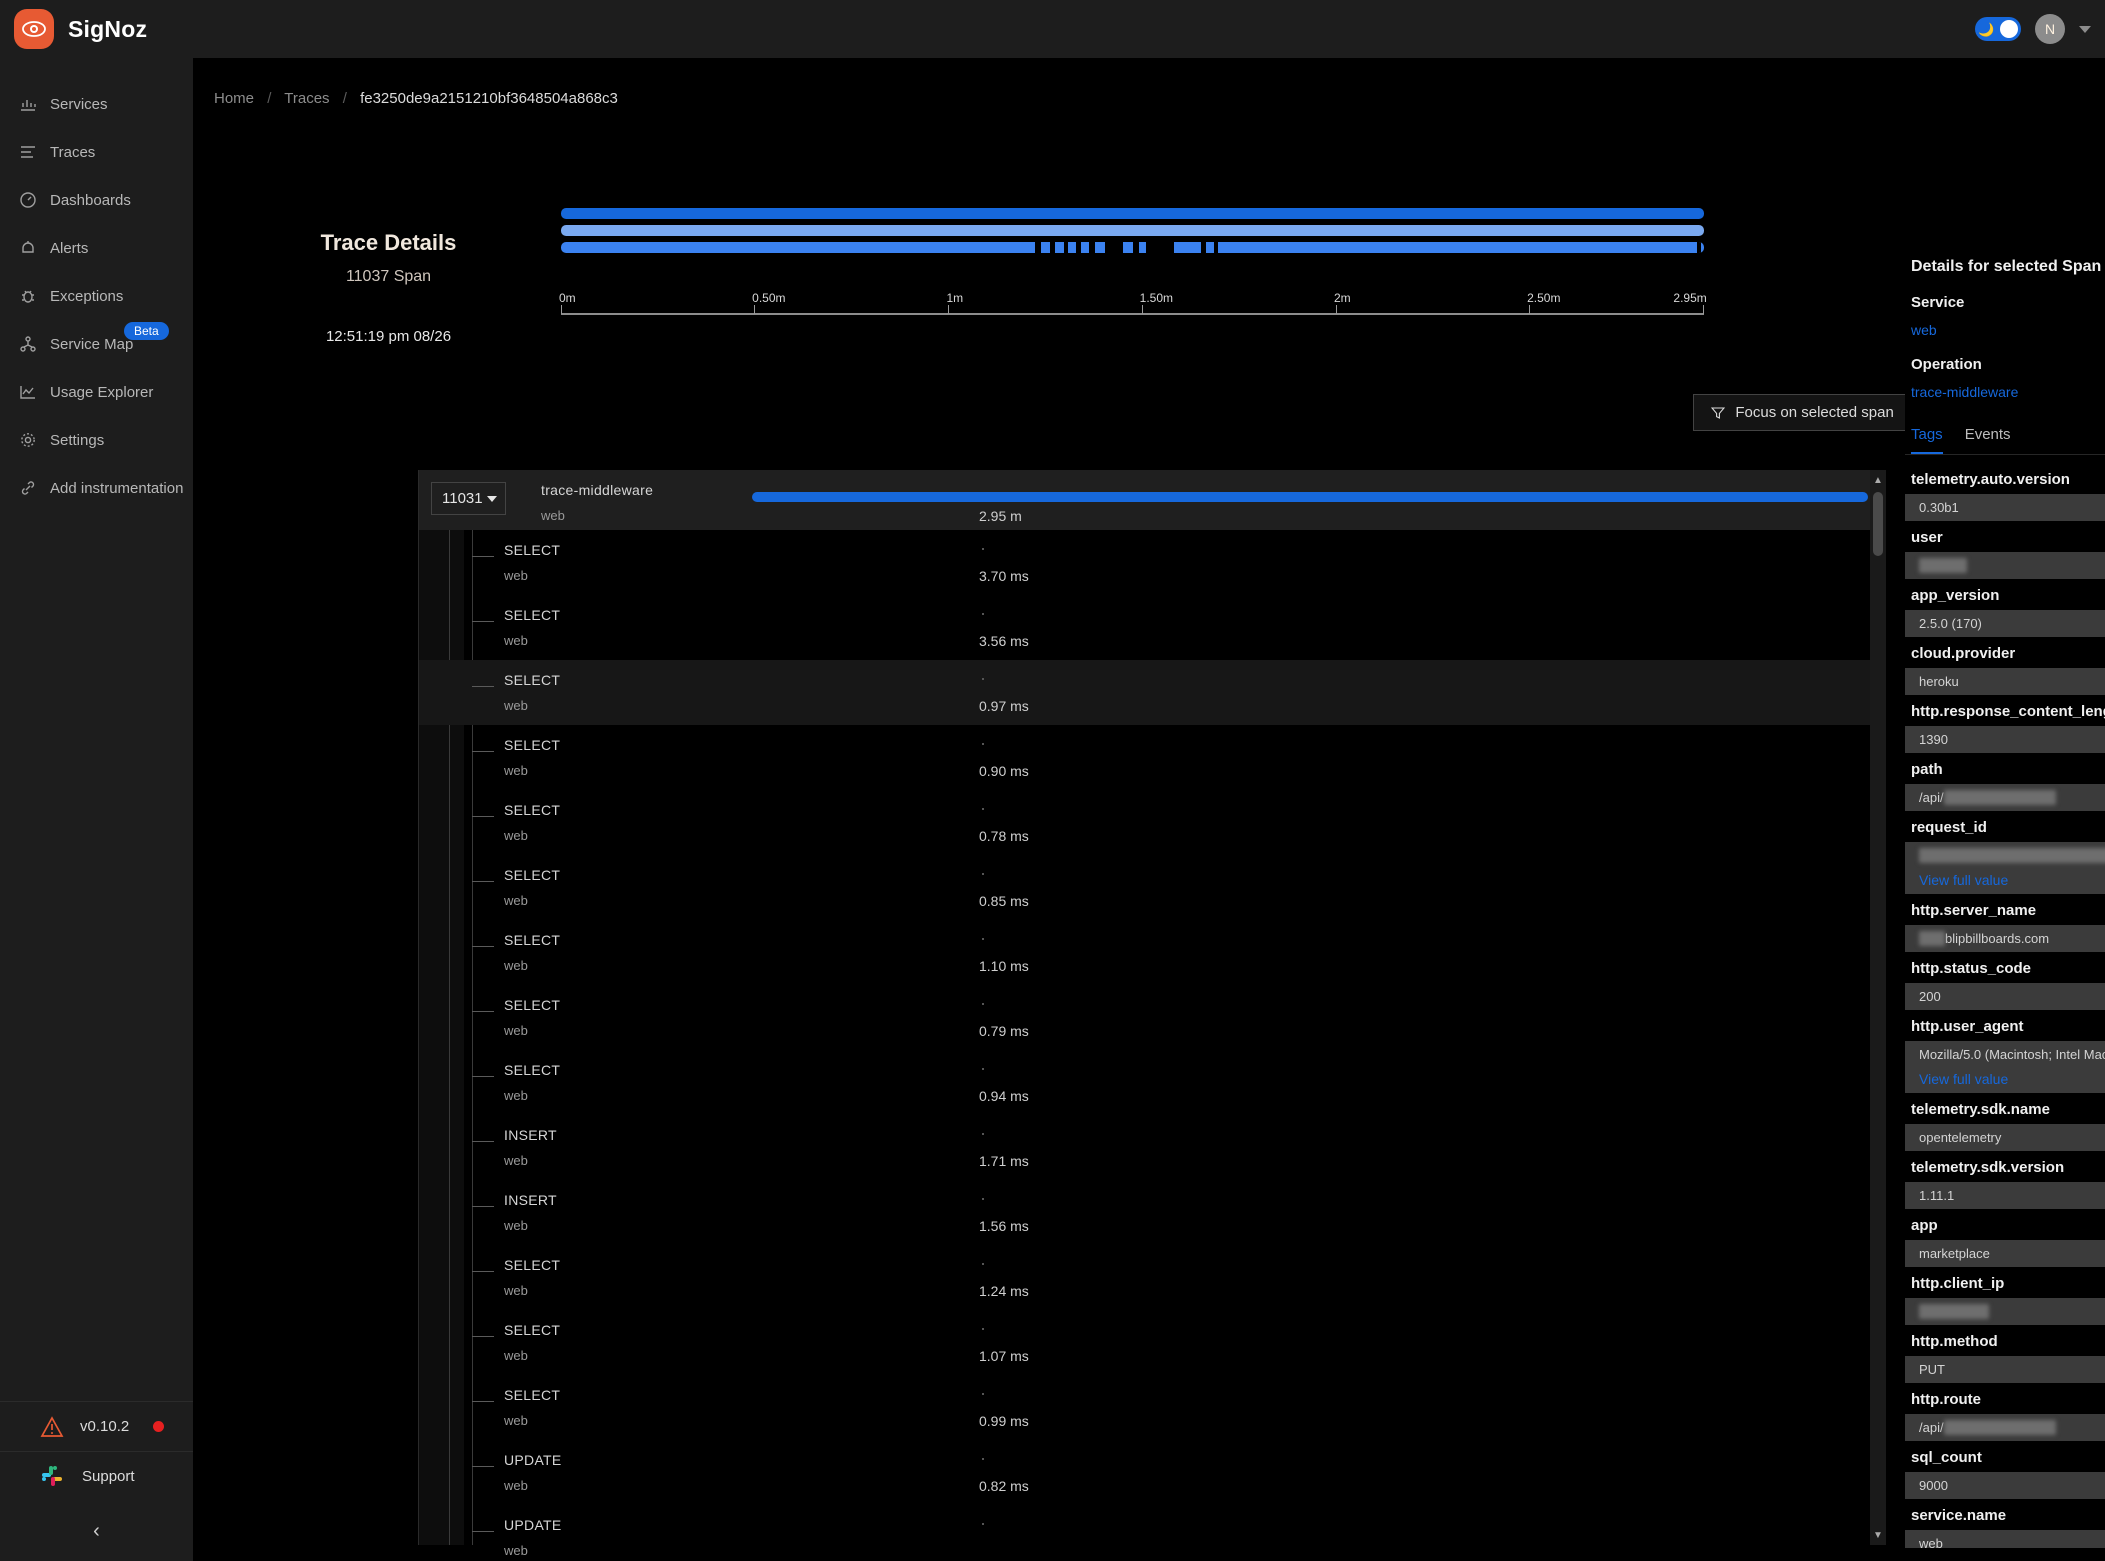 This screenshot has width=2105, height=1561. I want to click on span-row: SELECT web 0.94 ms, so click(1152, 1082).